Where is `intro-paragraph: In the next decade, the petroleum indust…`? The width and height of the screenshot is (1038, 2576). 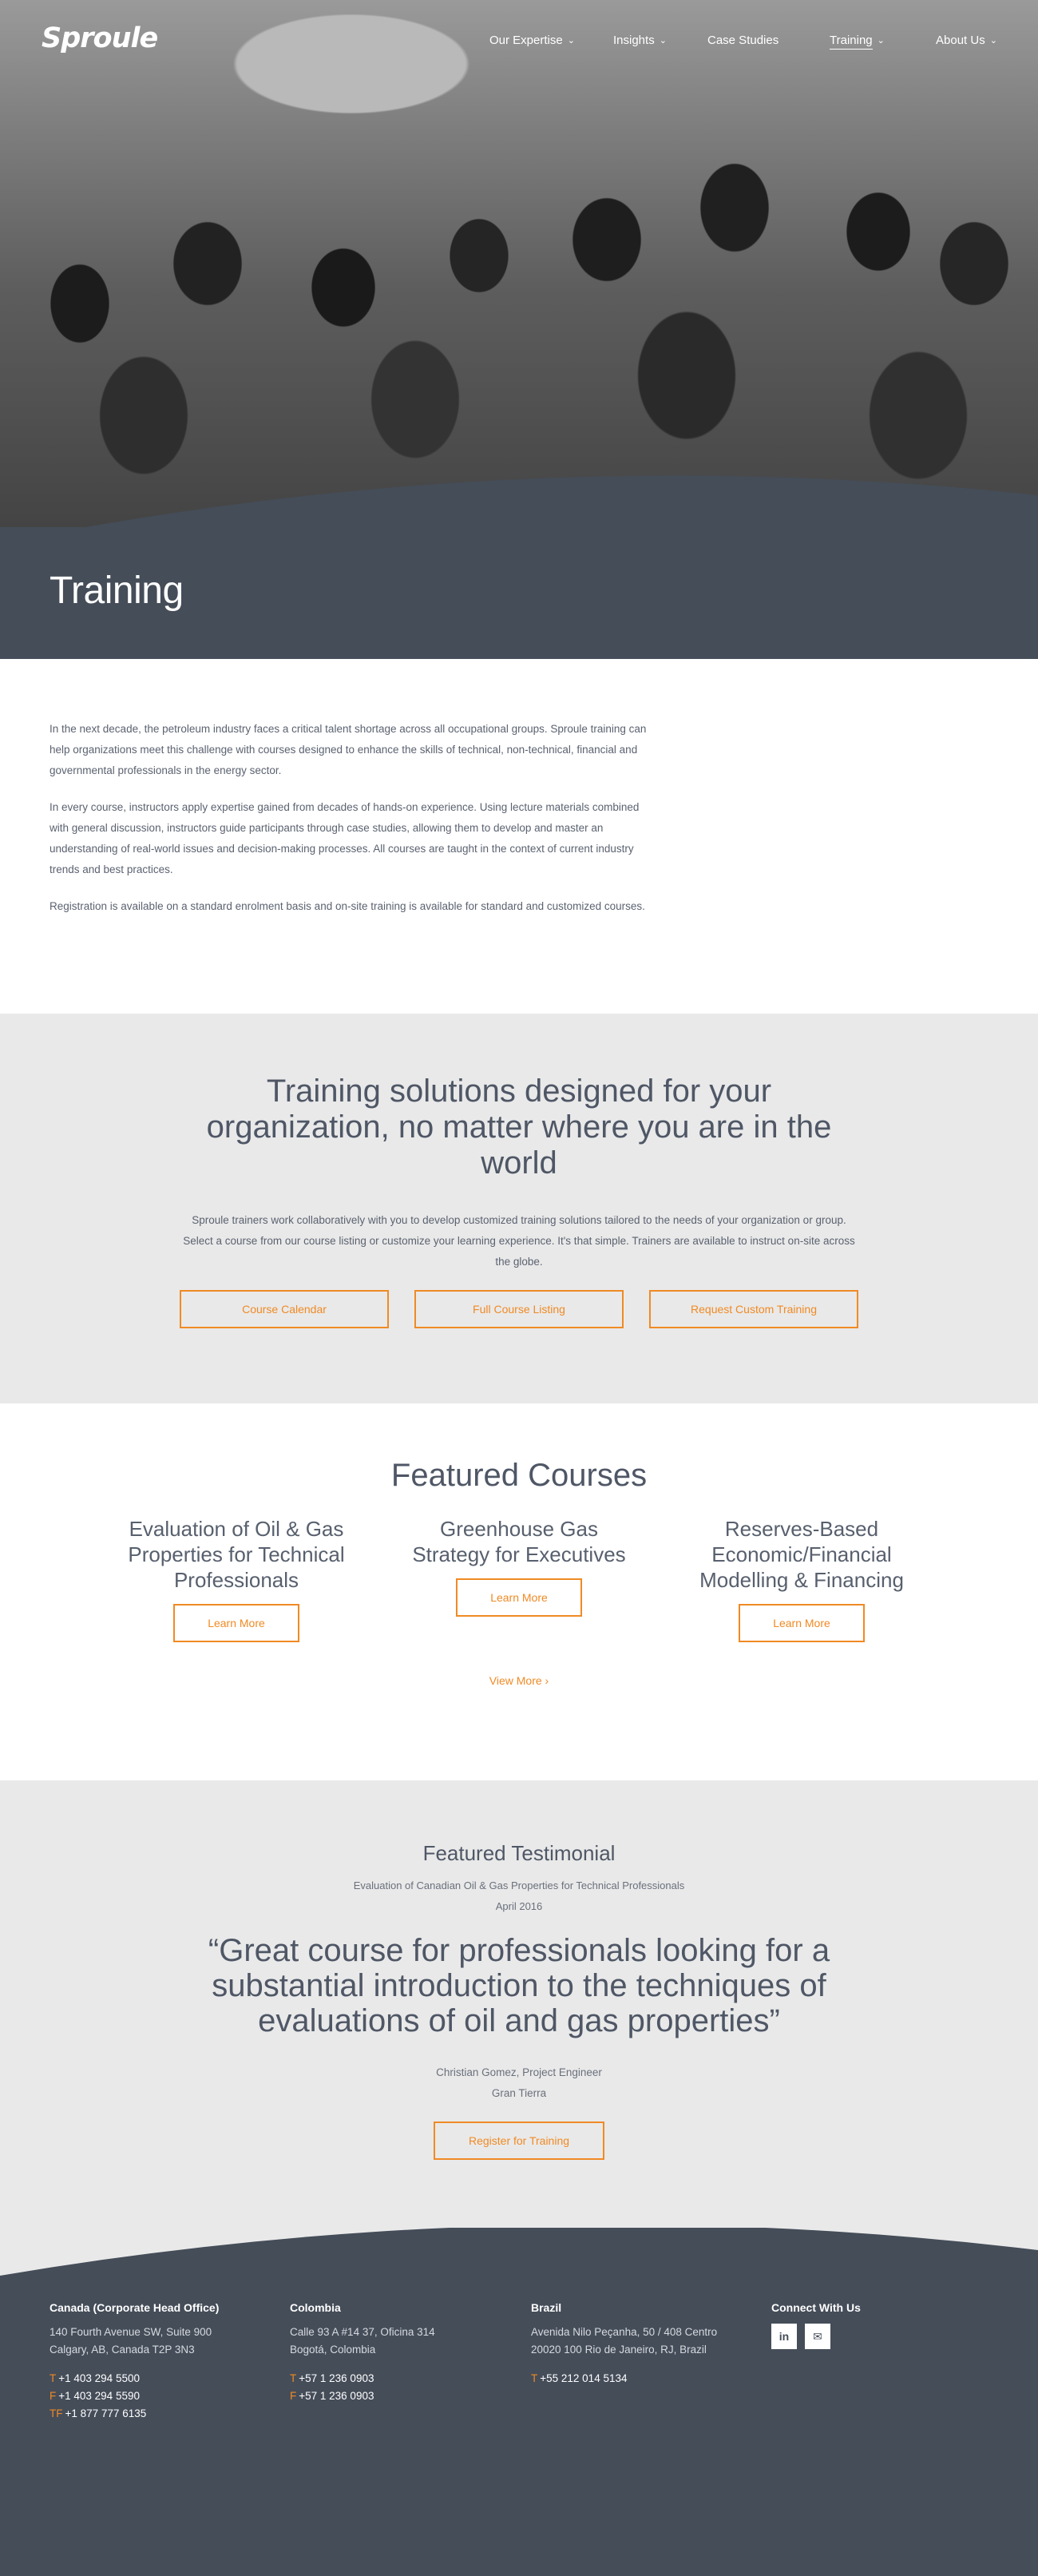
intro-paragraph: In the next decade, the petroleum indust… is located at coordinates (348, 749).